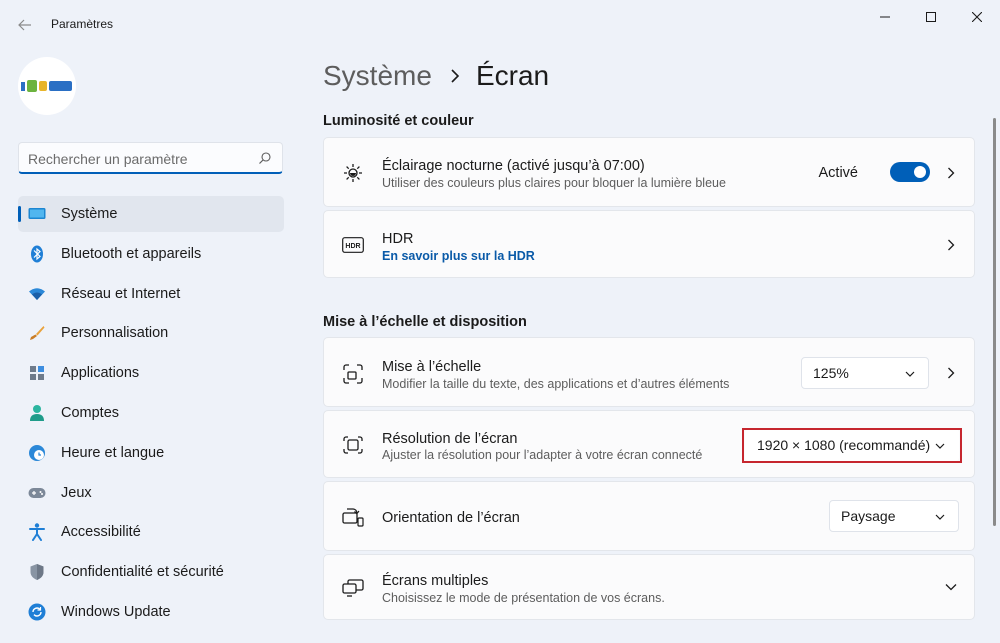 This screenshot has width=1000, height=643. I want to click on sidebar-item-label: Accessibilité, so click(101, 532).